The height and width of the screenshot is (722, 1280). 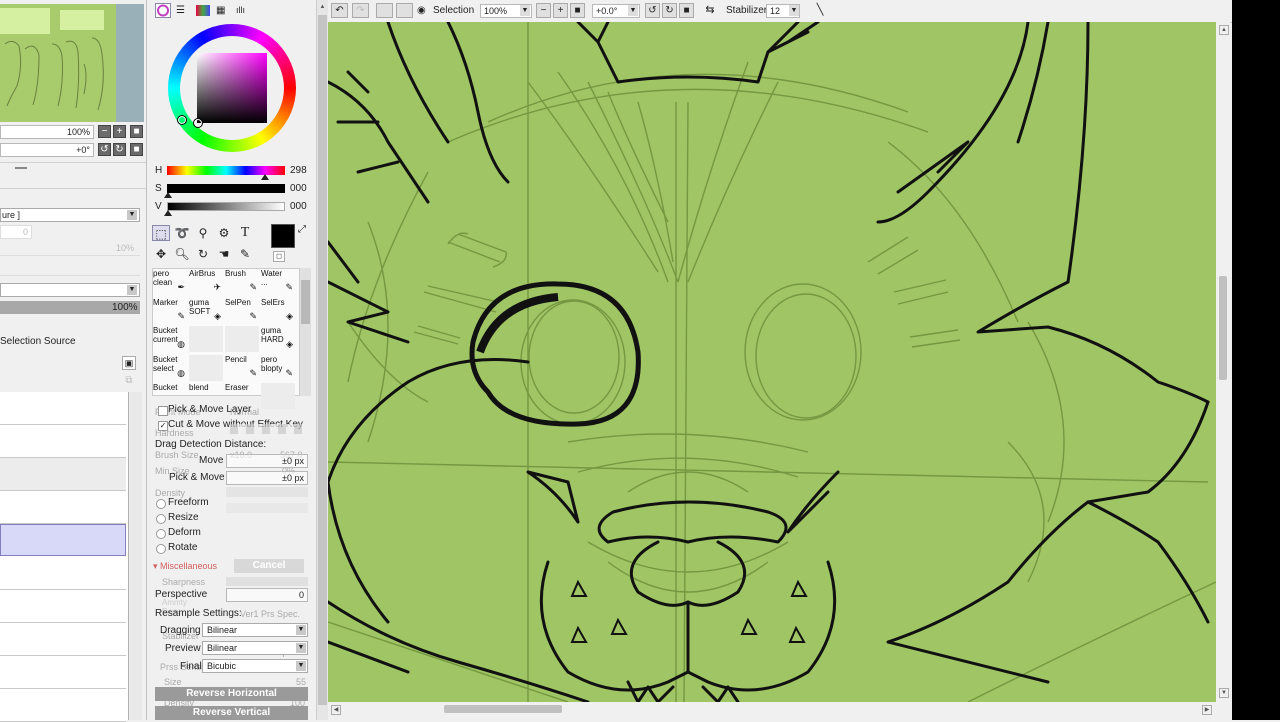 I want to click on lasso-tool-icon: ➰, so click(x=182, y=233).